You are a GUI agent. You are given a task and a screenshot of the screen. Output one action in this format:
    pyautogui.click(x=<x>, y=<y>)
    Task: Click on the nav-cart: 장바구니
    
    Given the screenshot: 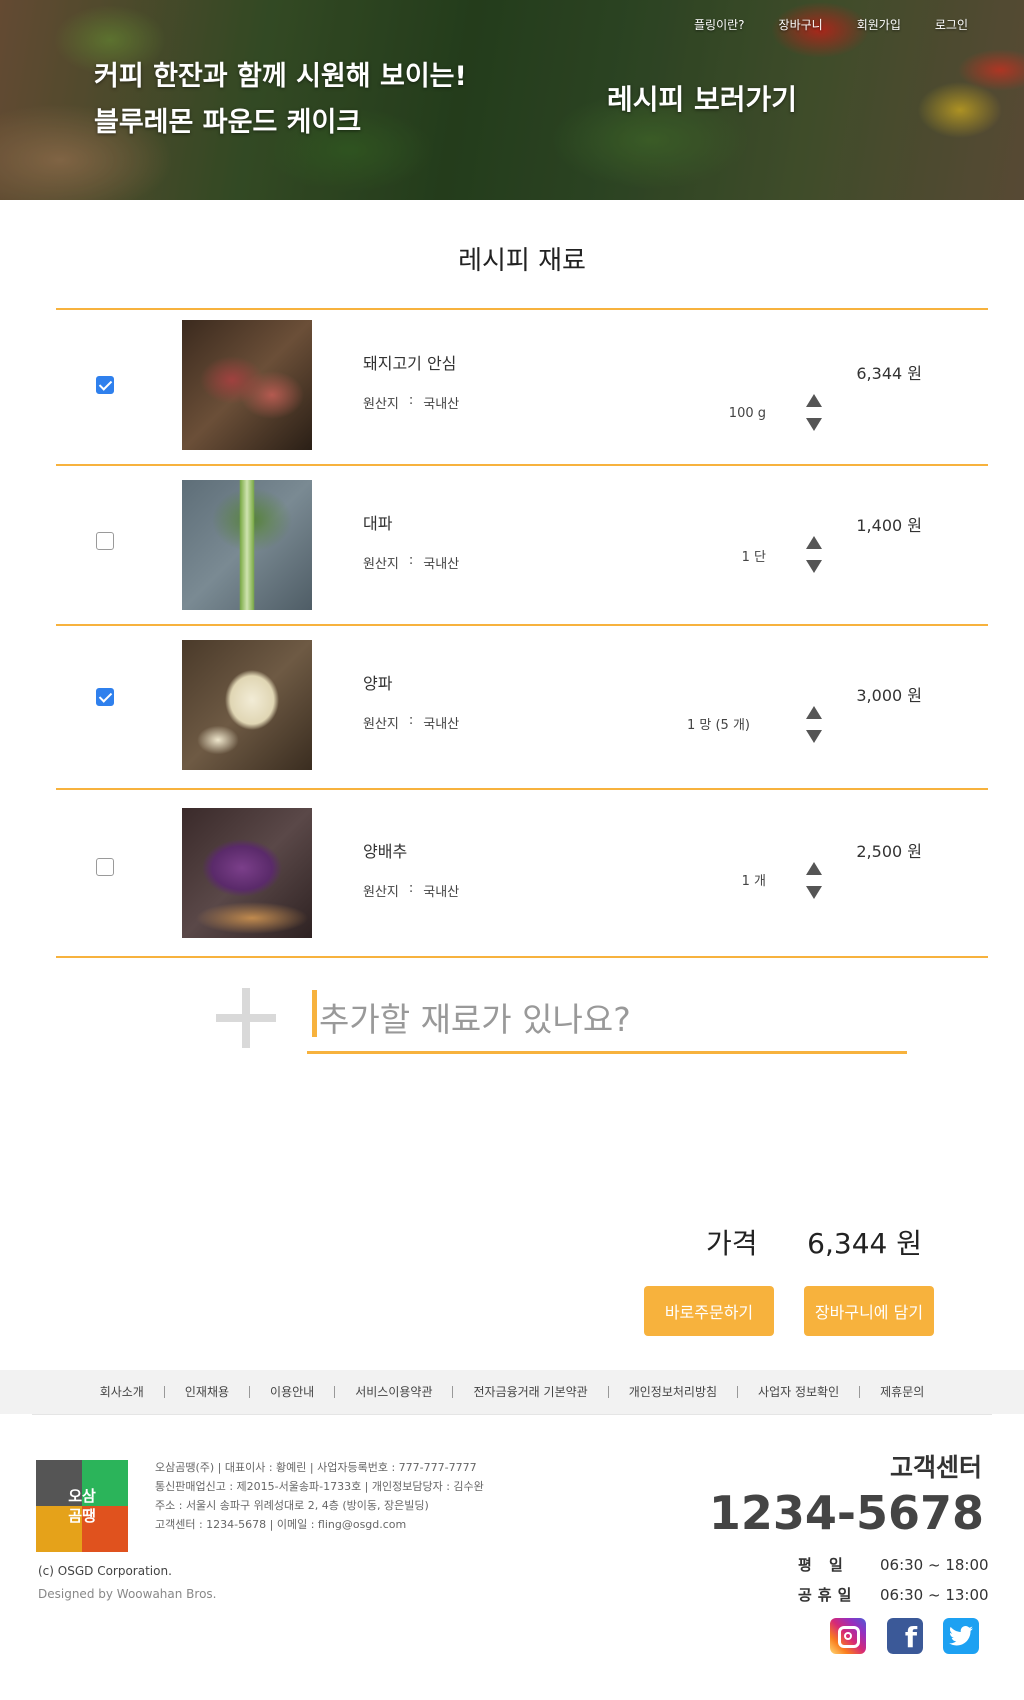 What is the action you would take?
    pyautogui.click(x=801, y=24)
    